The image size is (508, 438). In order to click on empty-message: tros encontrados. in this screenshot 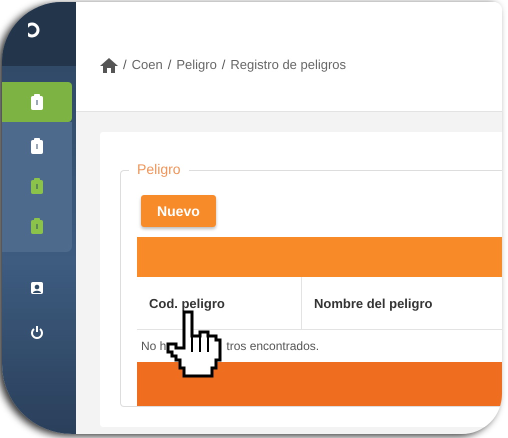, I will do `click(273, 346)`.